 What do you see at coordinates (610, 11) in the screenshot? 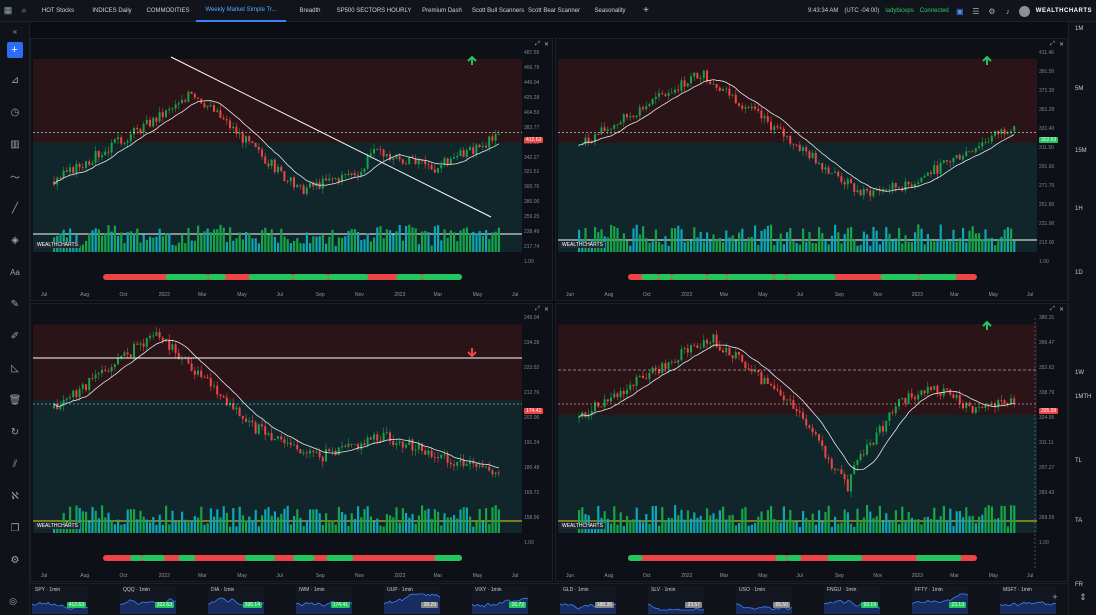
I see `tab-seasonality: Seasonality` at bounding box center [610, 11].